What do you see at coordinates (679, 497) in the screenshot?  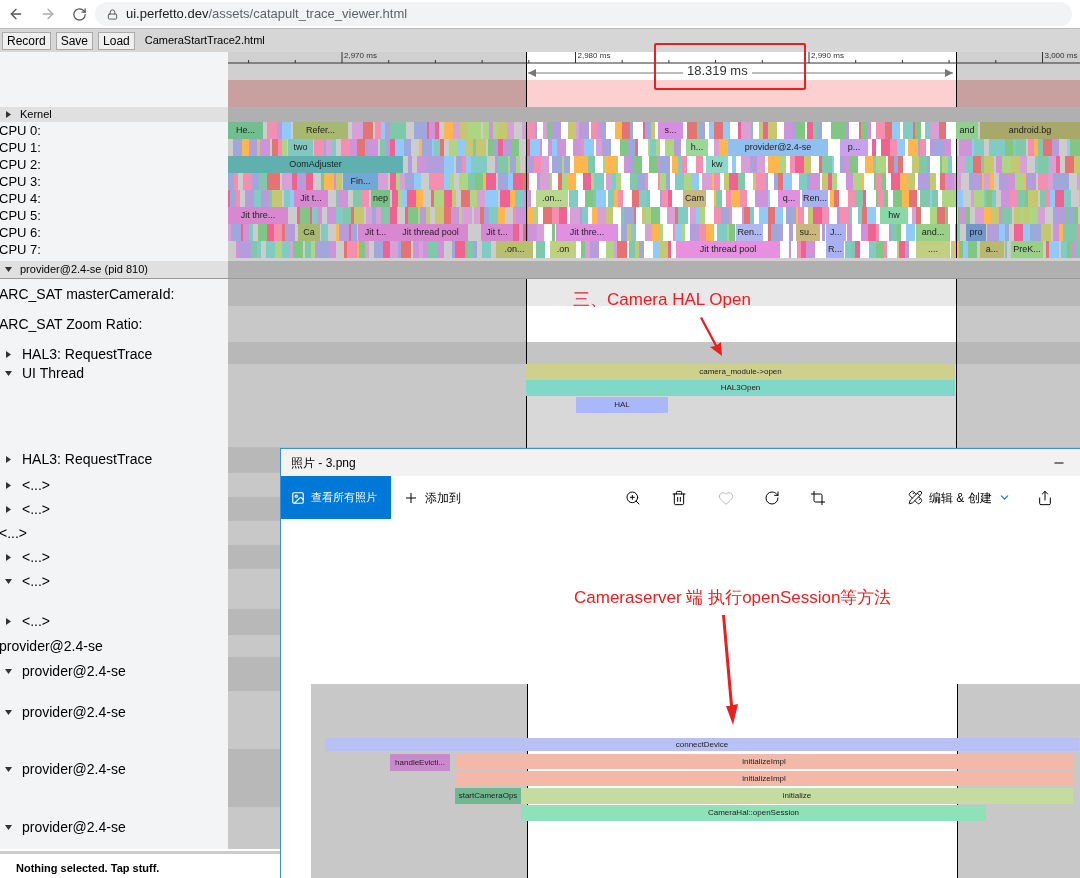 I see `delete-icon` at bounding box center [679, 497].